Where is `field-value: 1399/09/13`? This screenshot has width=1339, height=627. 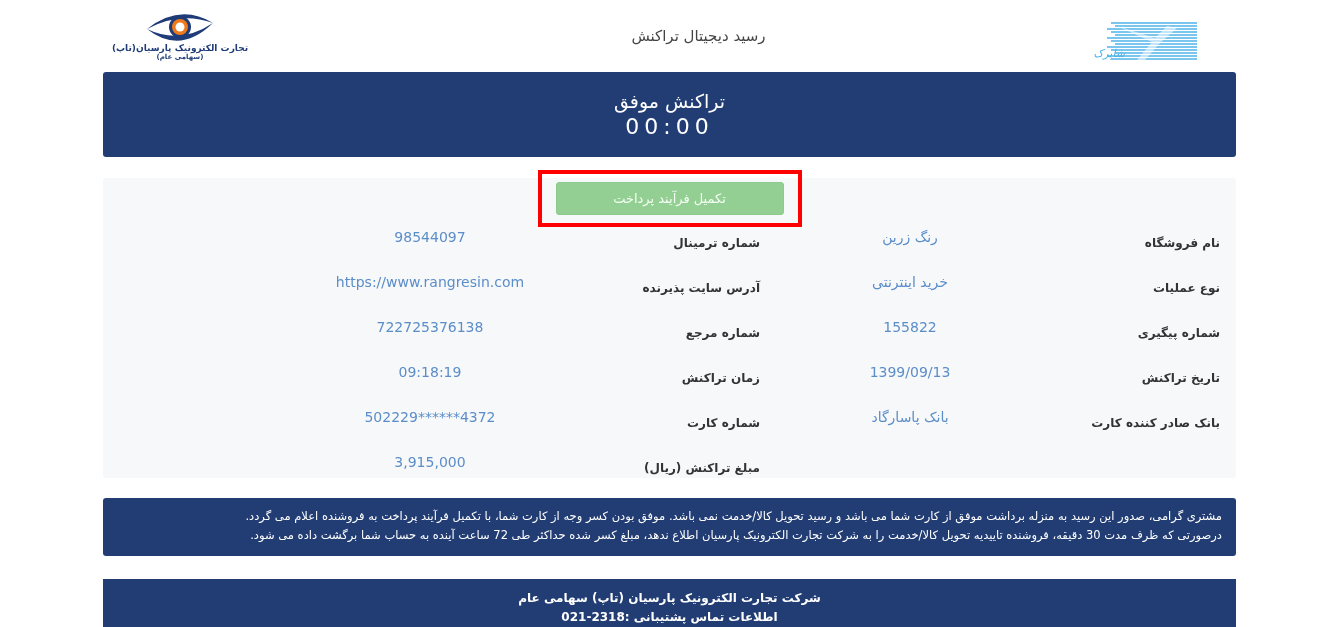 field-value: 1399/09/13 is located at coordinates (910, 372).